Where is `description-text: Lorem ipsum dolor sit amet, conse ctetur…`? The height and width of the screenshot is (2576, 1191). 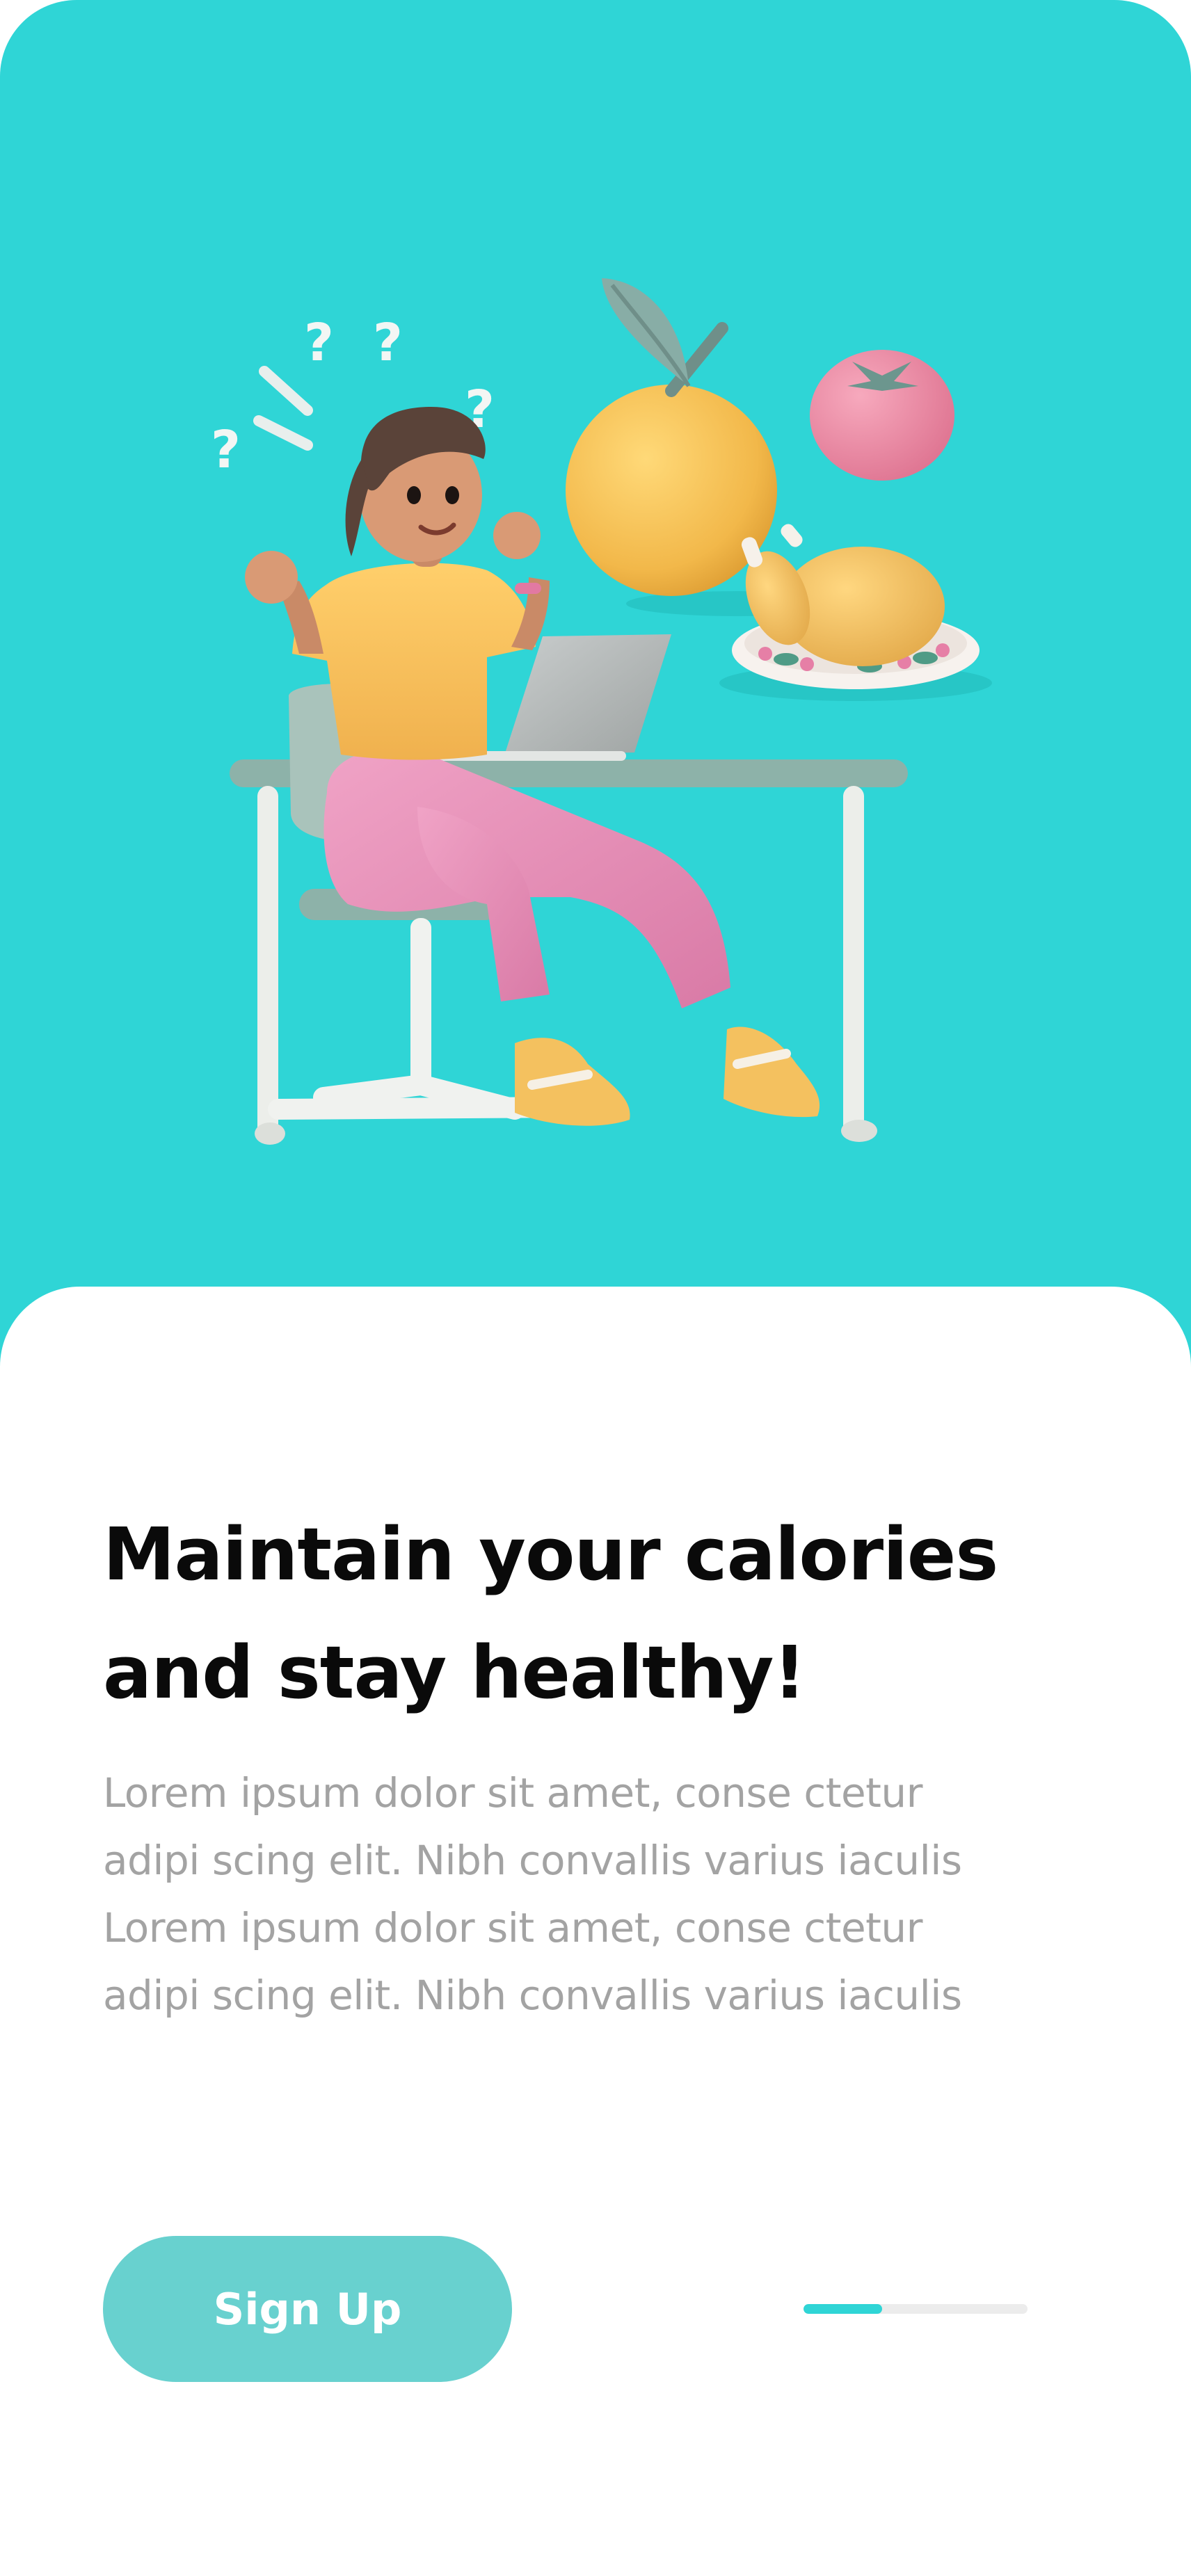 description-text: Lorem ipsum dolor sit amet, conse ctetur… is located at coordinates (608, 1895).